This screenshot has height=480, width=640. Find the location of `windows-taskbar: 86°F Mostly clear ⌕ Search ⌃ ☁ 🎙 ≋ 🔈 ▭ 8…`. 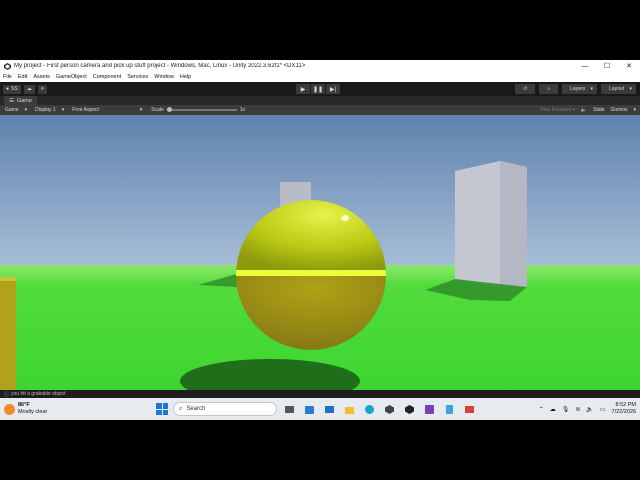

windows-taskbar: 86°F Mostly clear ⌕ Search ⌃ ☁ 🎙 ≋ 🔈 ▭ 8… is located at coordinates (320, 409).